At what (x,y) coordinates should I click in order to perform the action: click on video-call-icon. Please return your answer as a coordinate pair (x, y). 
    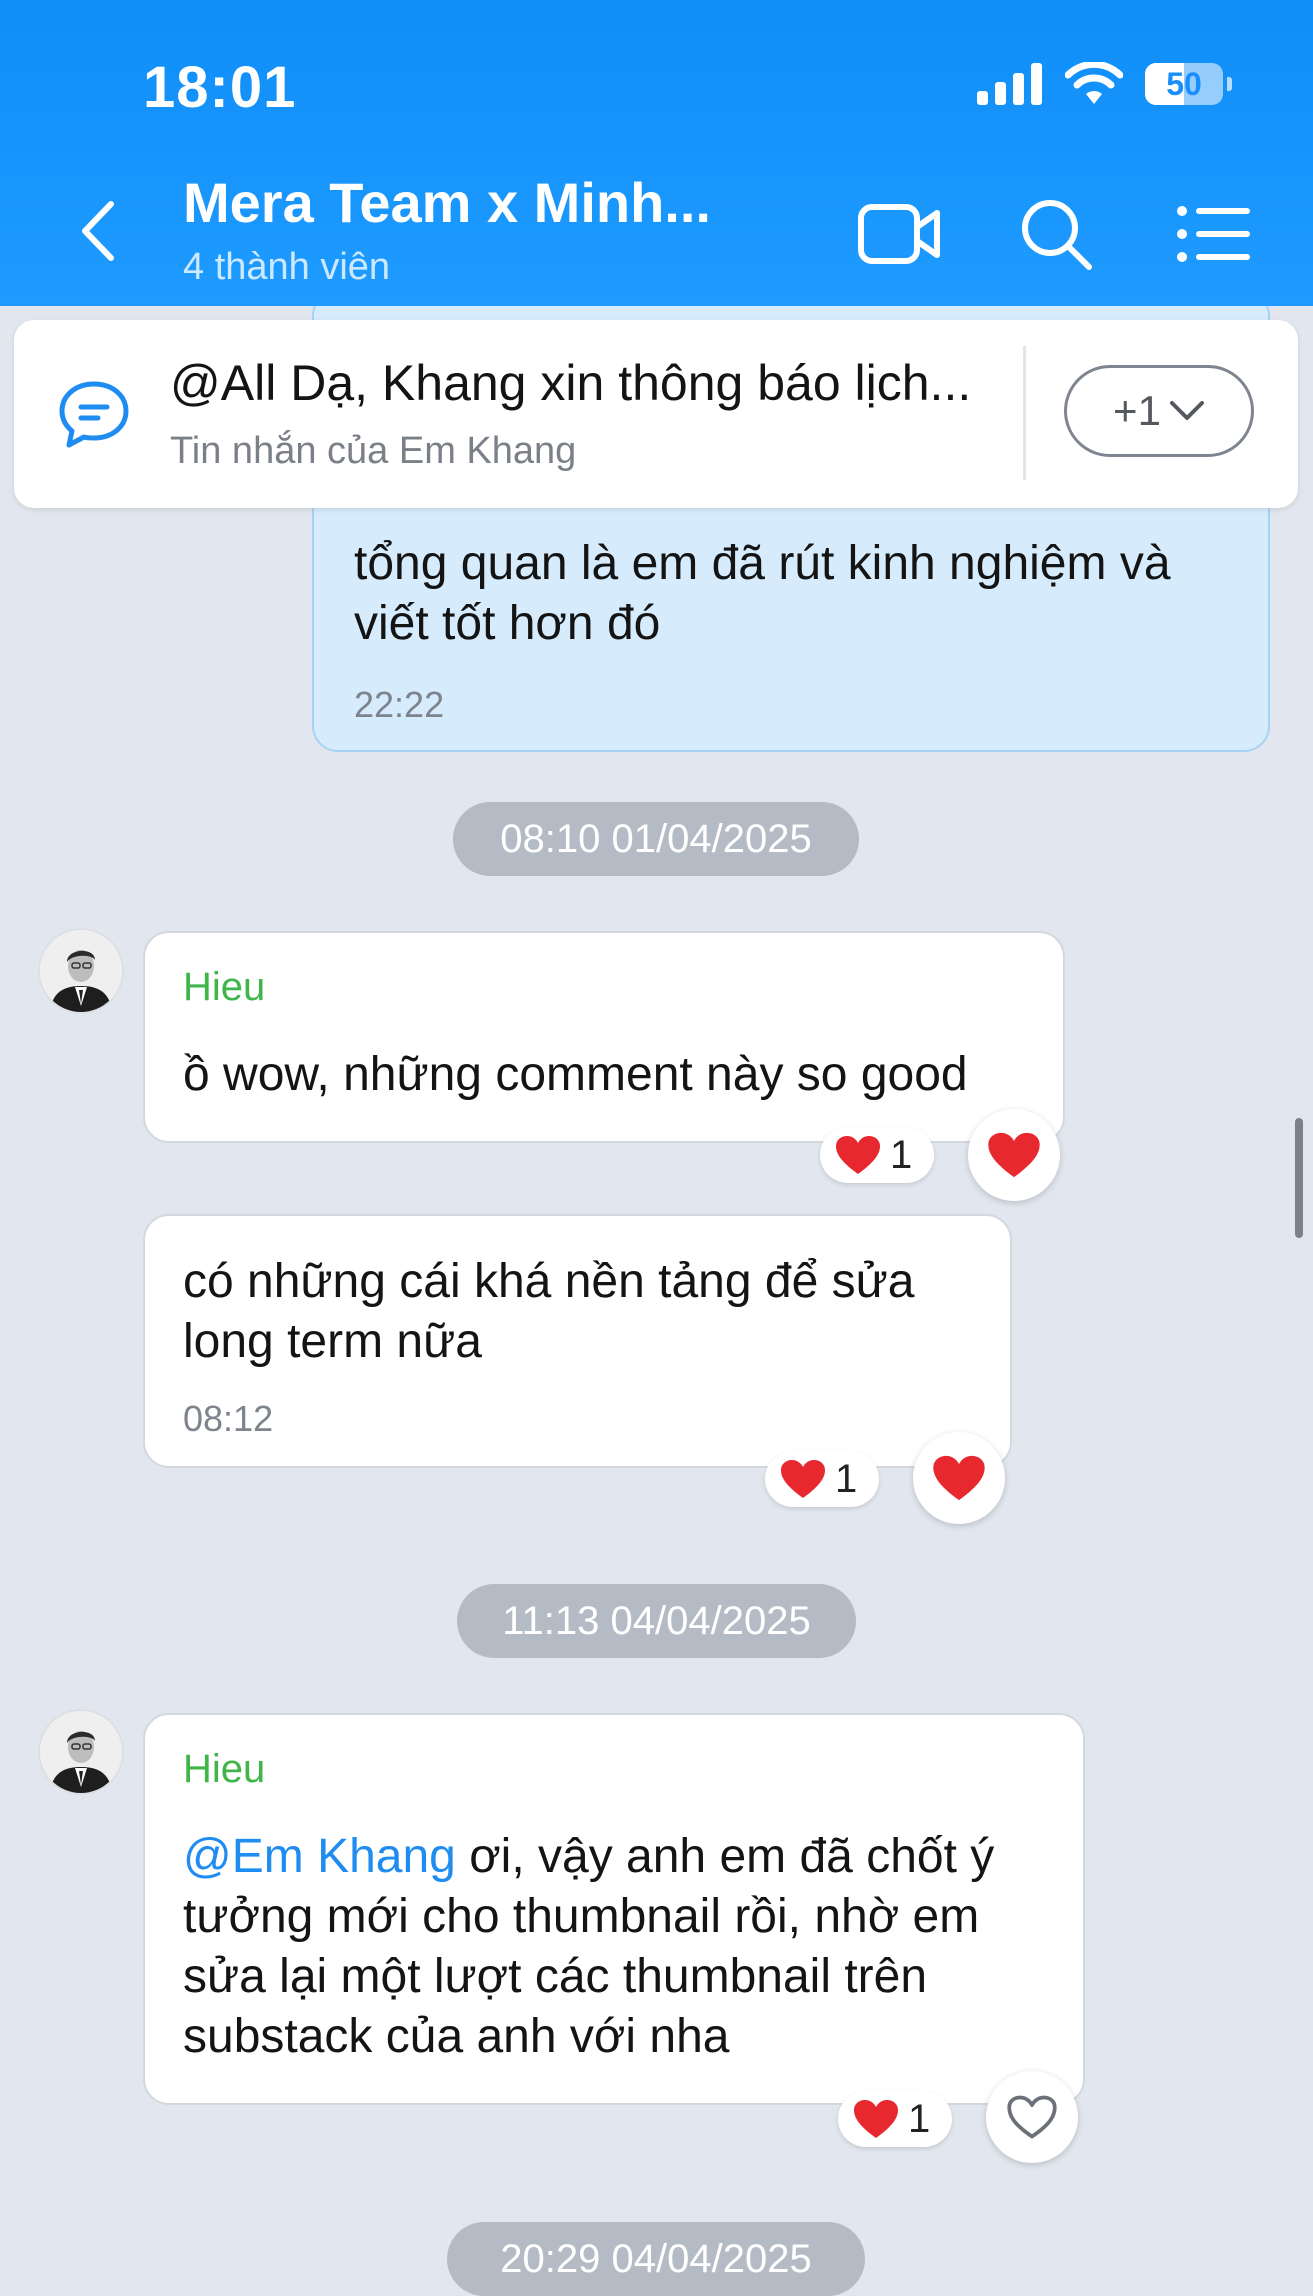
    Looking at the image, I should click on (899, 234).